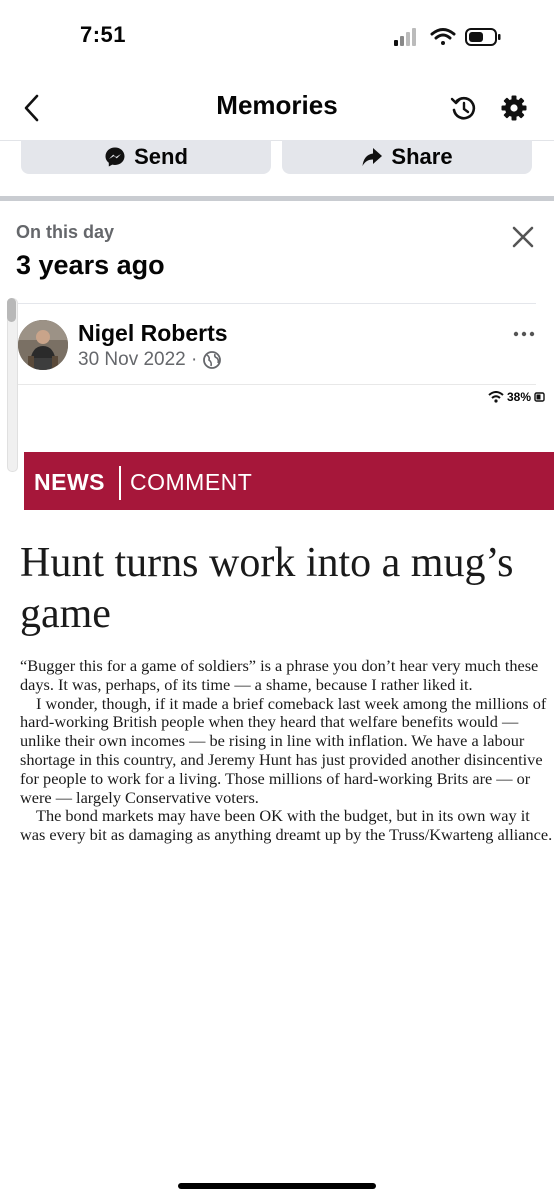 The width and height of the screenshot is (554, 1200). I want to click on profile-photo, so click(43, 345).